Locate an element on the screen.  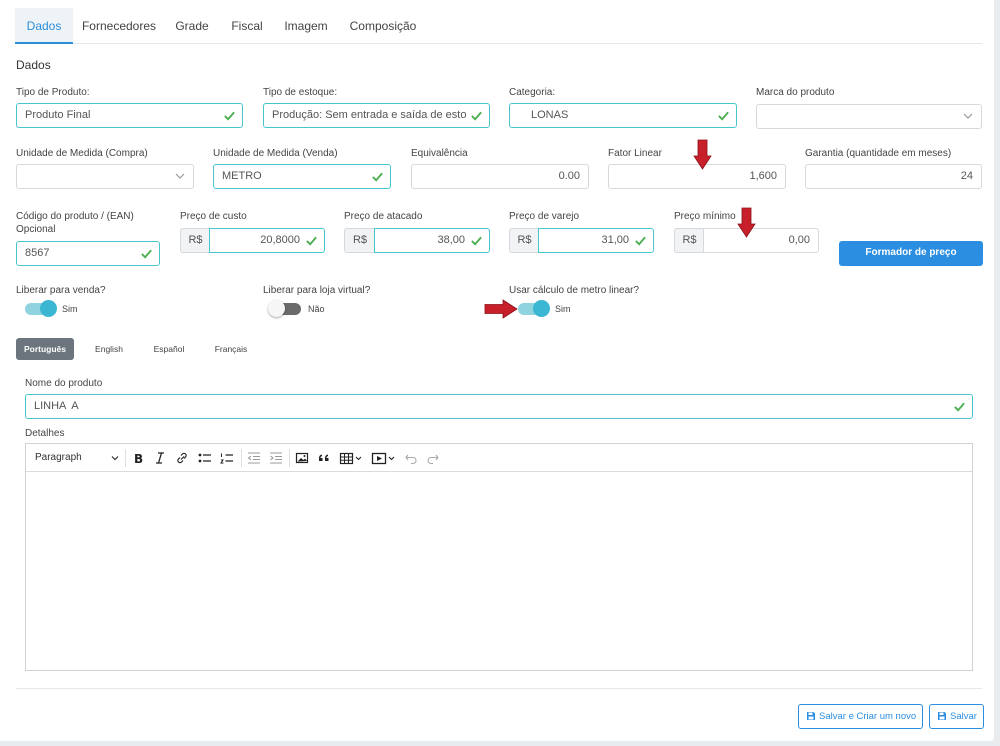
codigo-input: 8567 is located at coordinates (88, 253).